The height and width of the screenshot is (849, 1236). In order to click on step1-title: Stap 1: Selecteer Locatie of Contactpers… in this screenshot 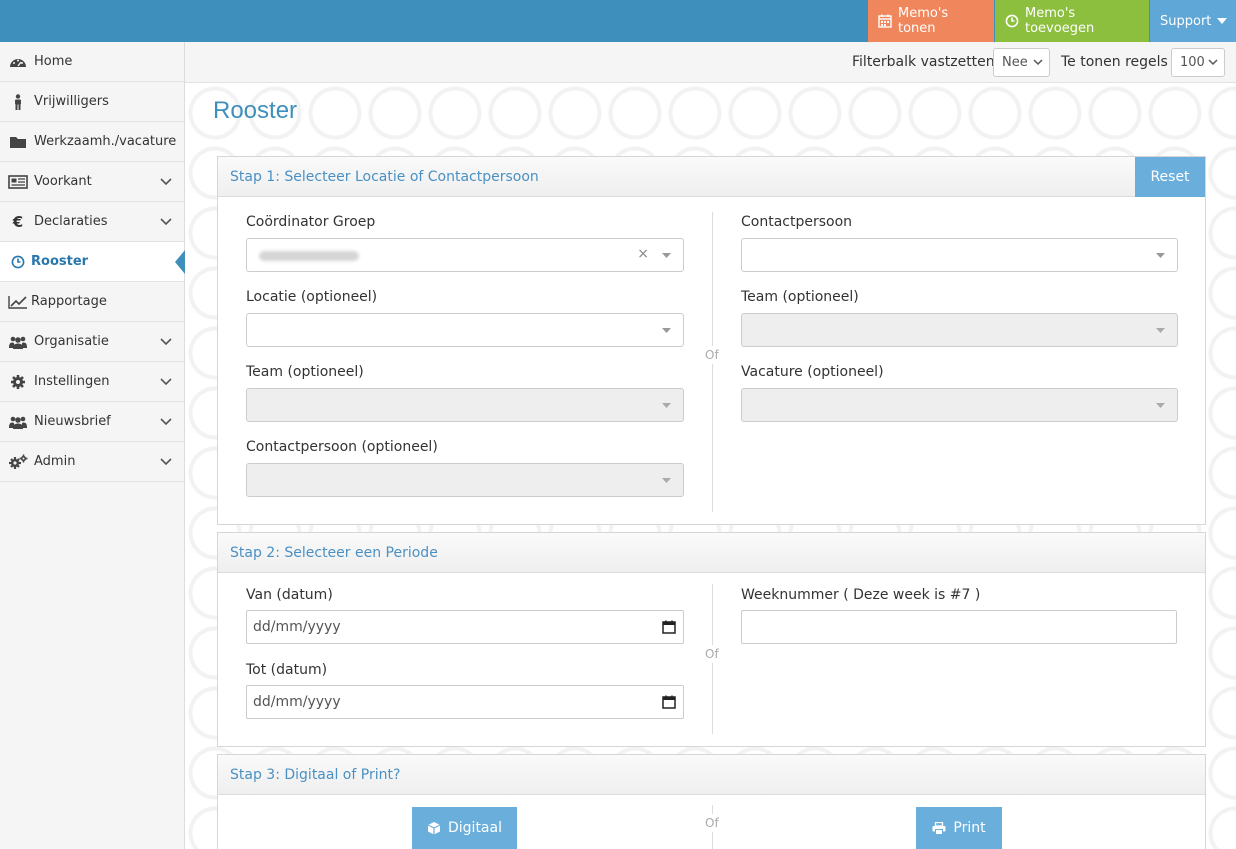, I will do `click(384, 176)`.